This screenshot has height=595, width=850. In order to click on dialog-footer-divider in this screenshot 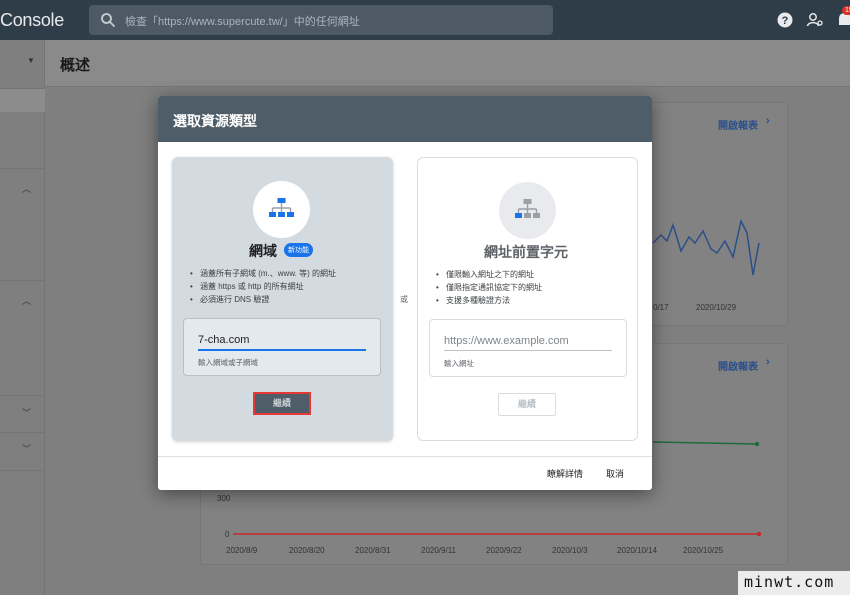, I will do `click(405, 456)`.